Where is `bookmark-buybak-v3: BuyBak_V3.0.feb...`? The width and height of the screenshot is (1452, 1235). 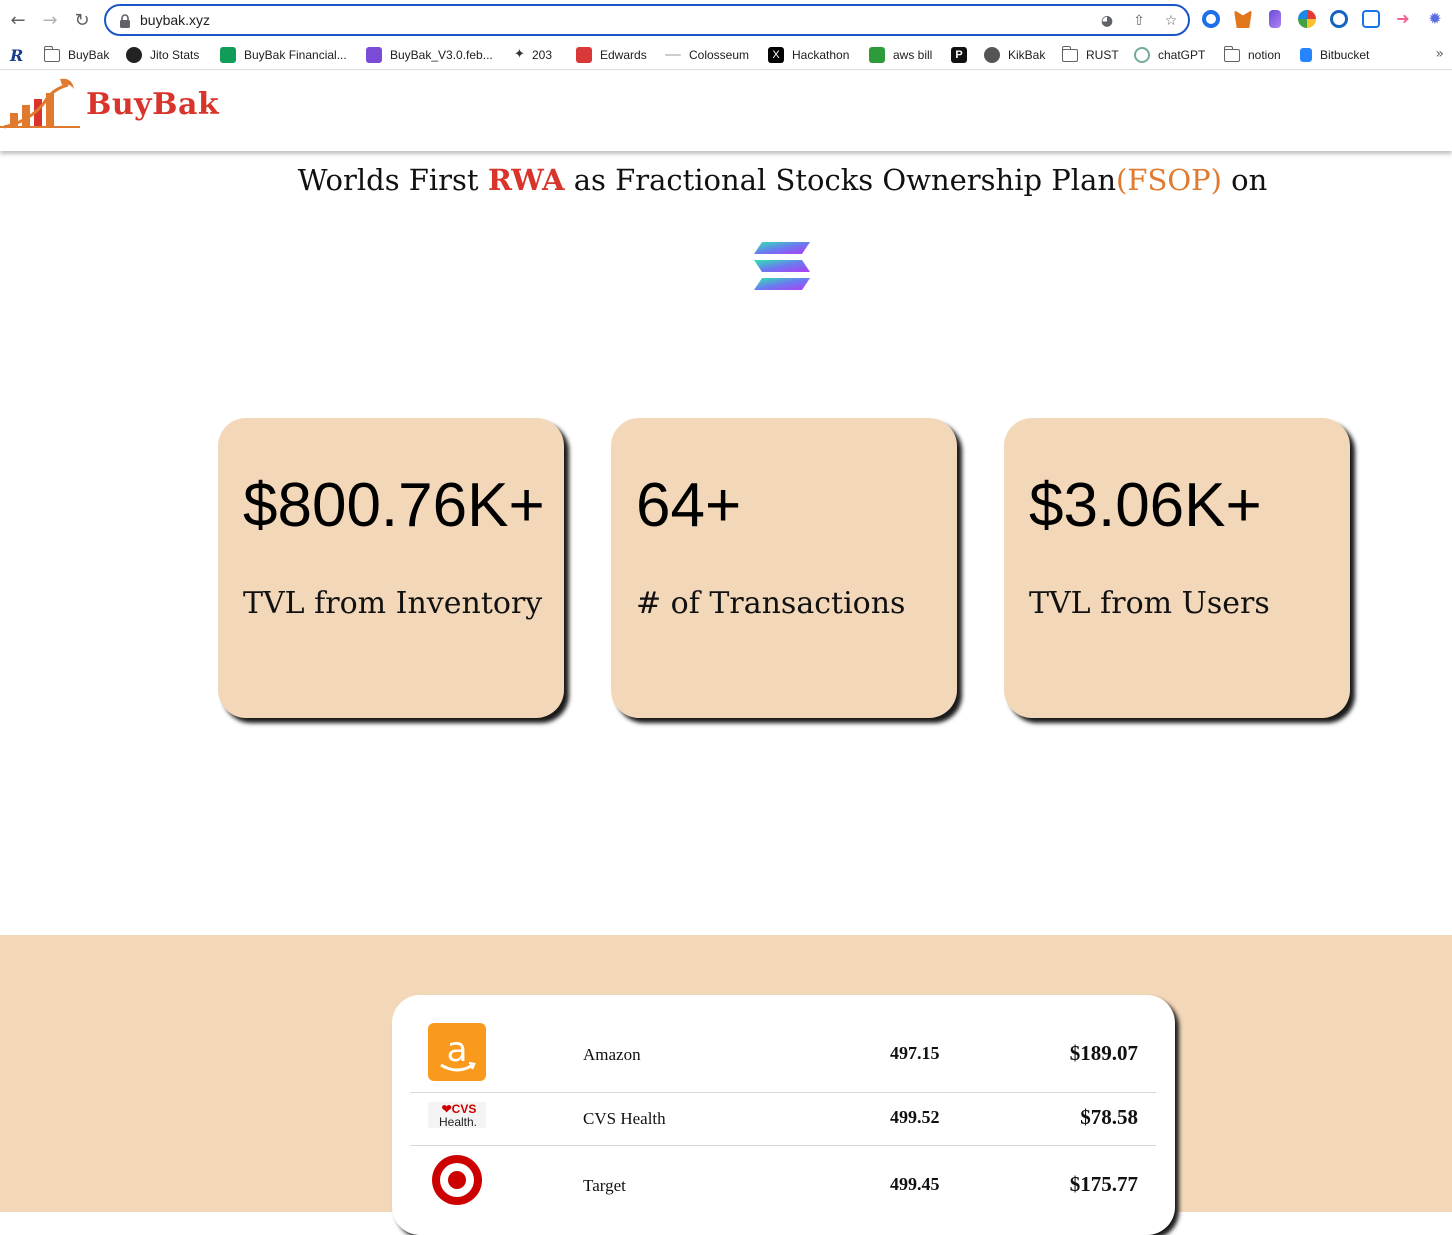
bookmark-buybak-v3: BuyBak_V3.0.feb... is located at coordinates (429, 55).